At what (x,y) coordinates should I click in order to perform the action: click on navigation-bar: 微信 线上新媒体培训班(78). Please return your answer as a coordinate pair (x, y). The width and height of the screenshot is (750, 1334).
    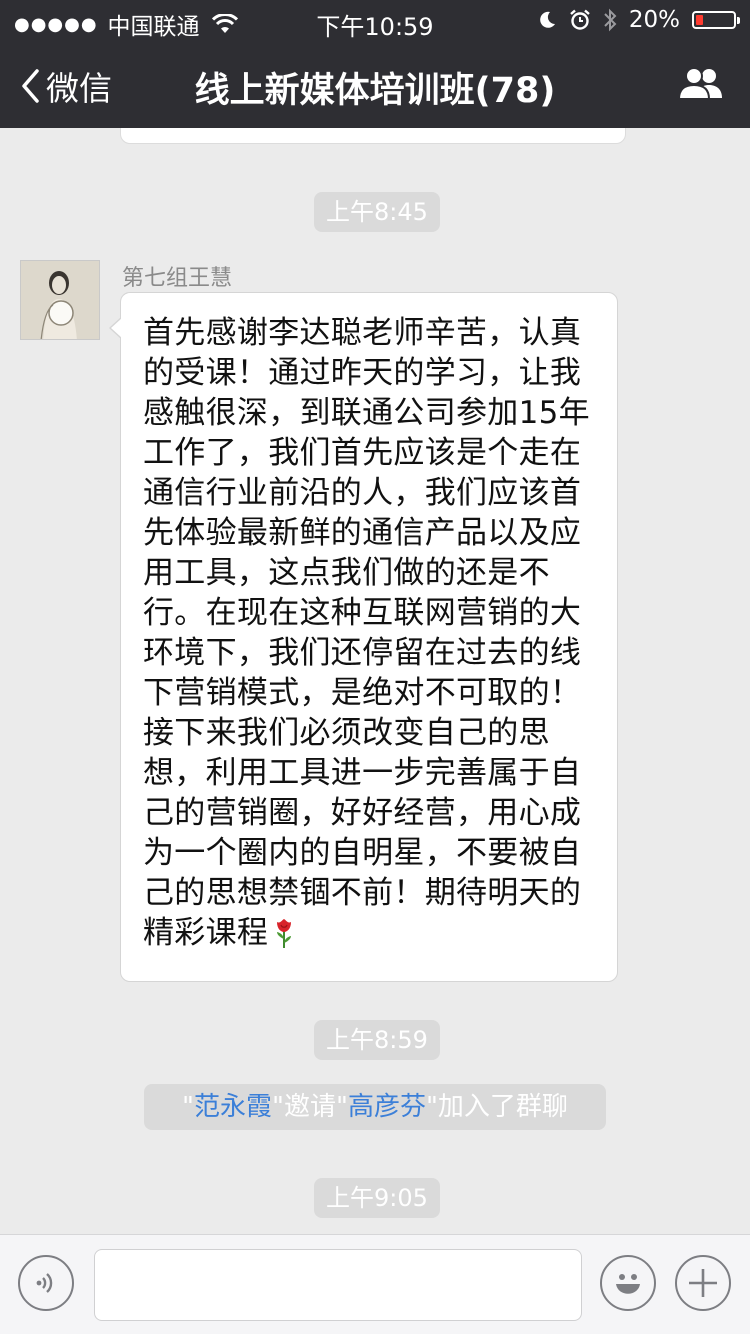
    Looking at the image, I should click on (375, 84).